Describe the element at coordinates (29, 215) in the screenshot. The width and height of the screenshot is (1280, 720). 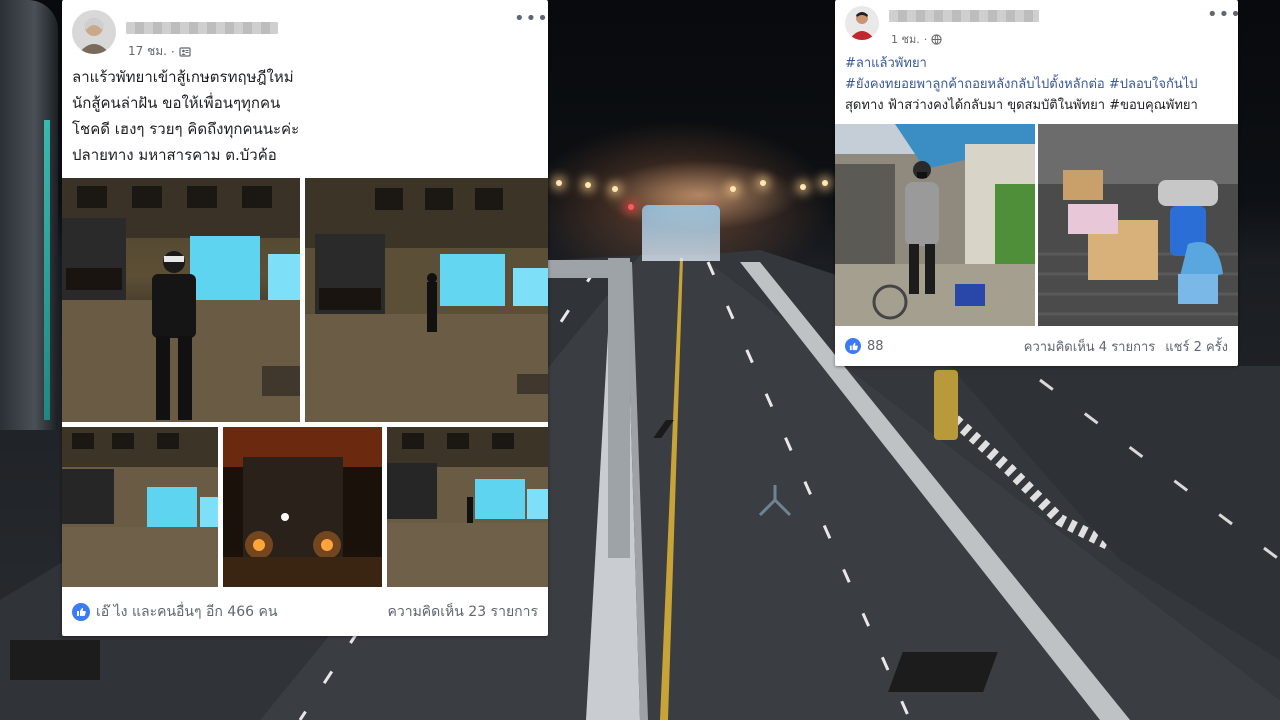
I see `overpass-pillar` at that location.